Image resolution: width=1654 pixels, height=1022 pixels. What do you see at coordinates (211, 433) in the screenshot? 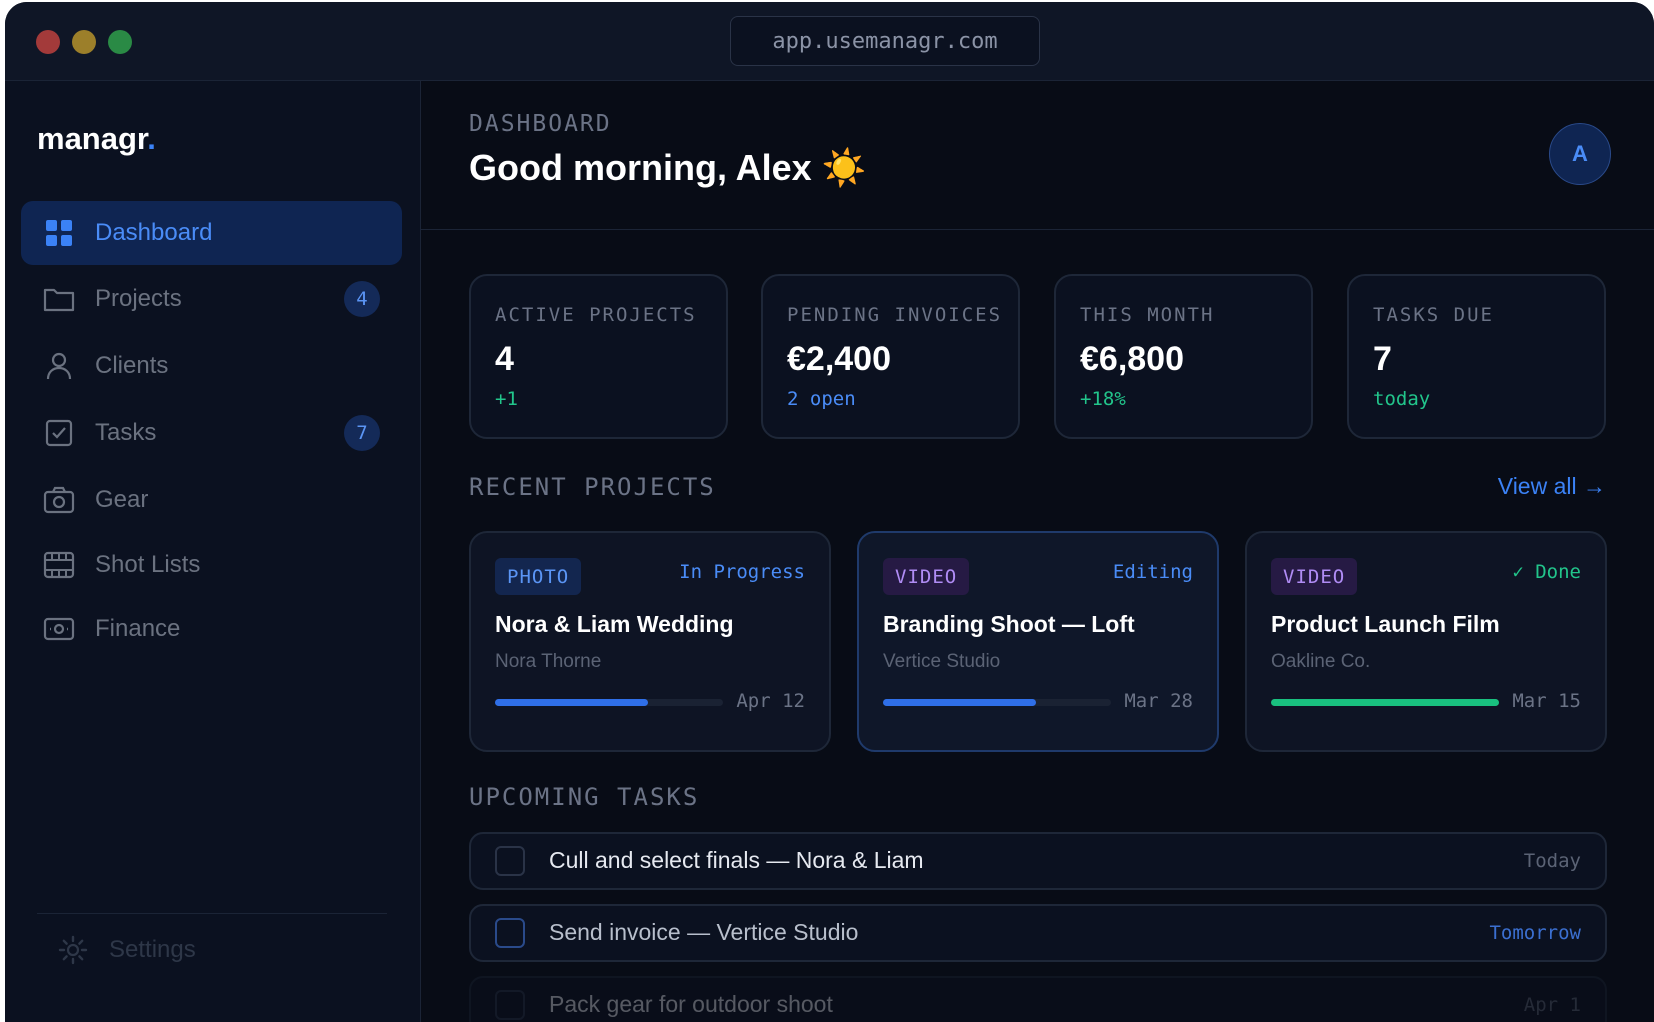
I see `sidebar-item-tasks: Tasks 7` at bounding box center [211, 433].